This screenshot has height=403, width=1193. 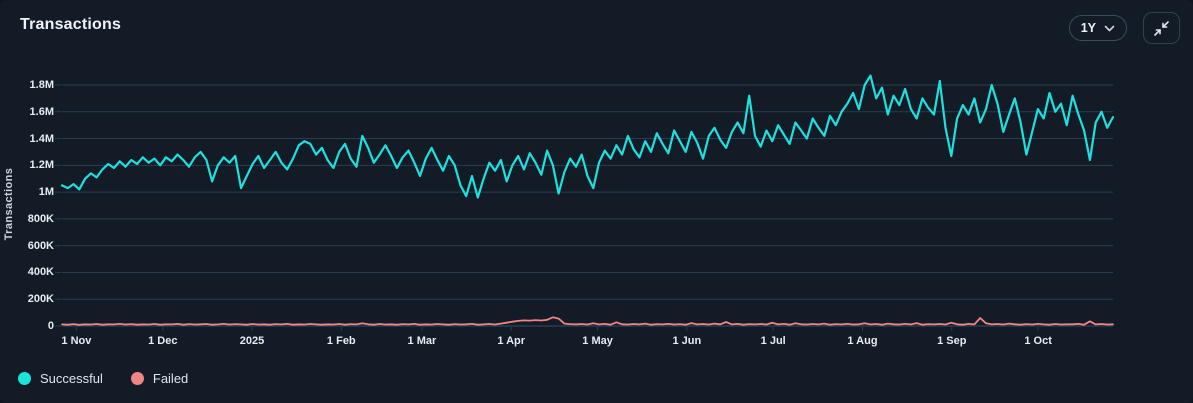 What do you see at coordinates (252, 341) in the screenshot?
I see `x-axis-tick-label: 2025` at bounding box center [252, 341].